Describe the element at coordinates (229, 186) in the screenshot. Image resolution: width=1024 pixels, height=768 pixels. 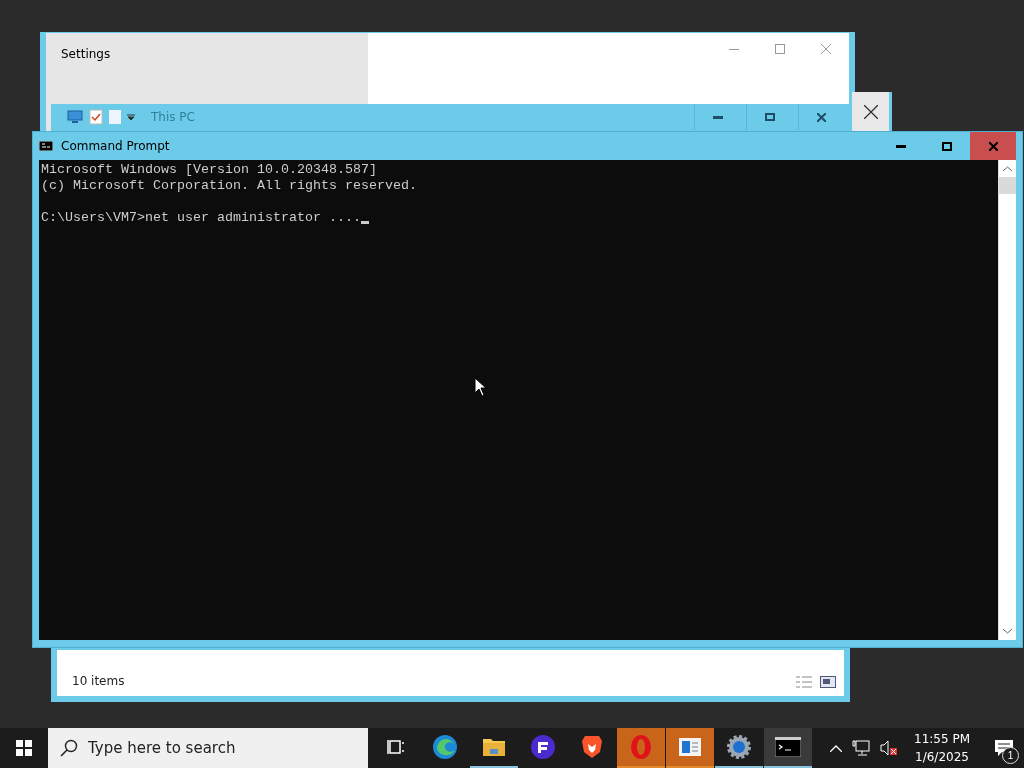
I see `console-line: (c) Microsoft Corporation. All rights reserved.` at that location.